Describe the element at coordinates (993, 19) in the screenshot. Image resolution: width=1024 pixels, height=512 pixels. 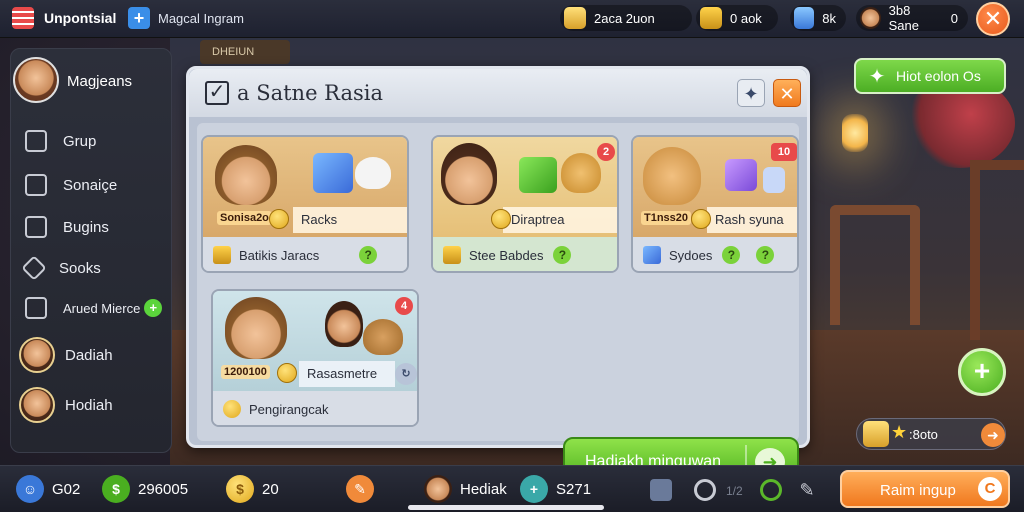
I see `close-game-button: ✕` at that location.